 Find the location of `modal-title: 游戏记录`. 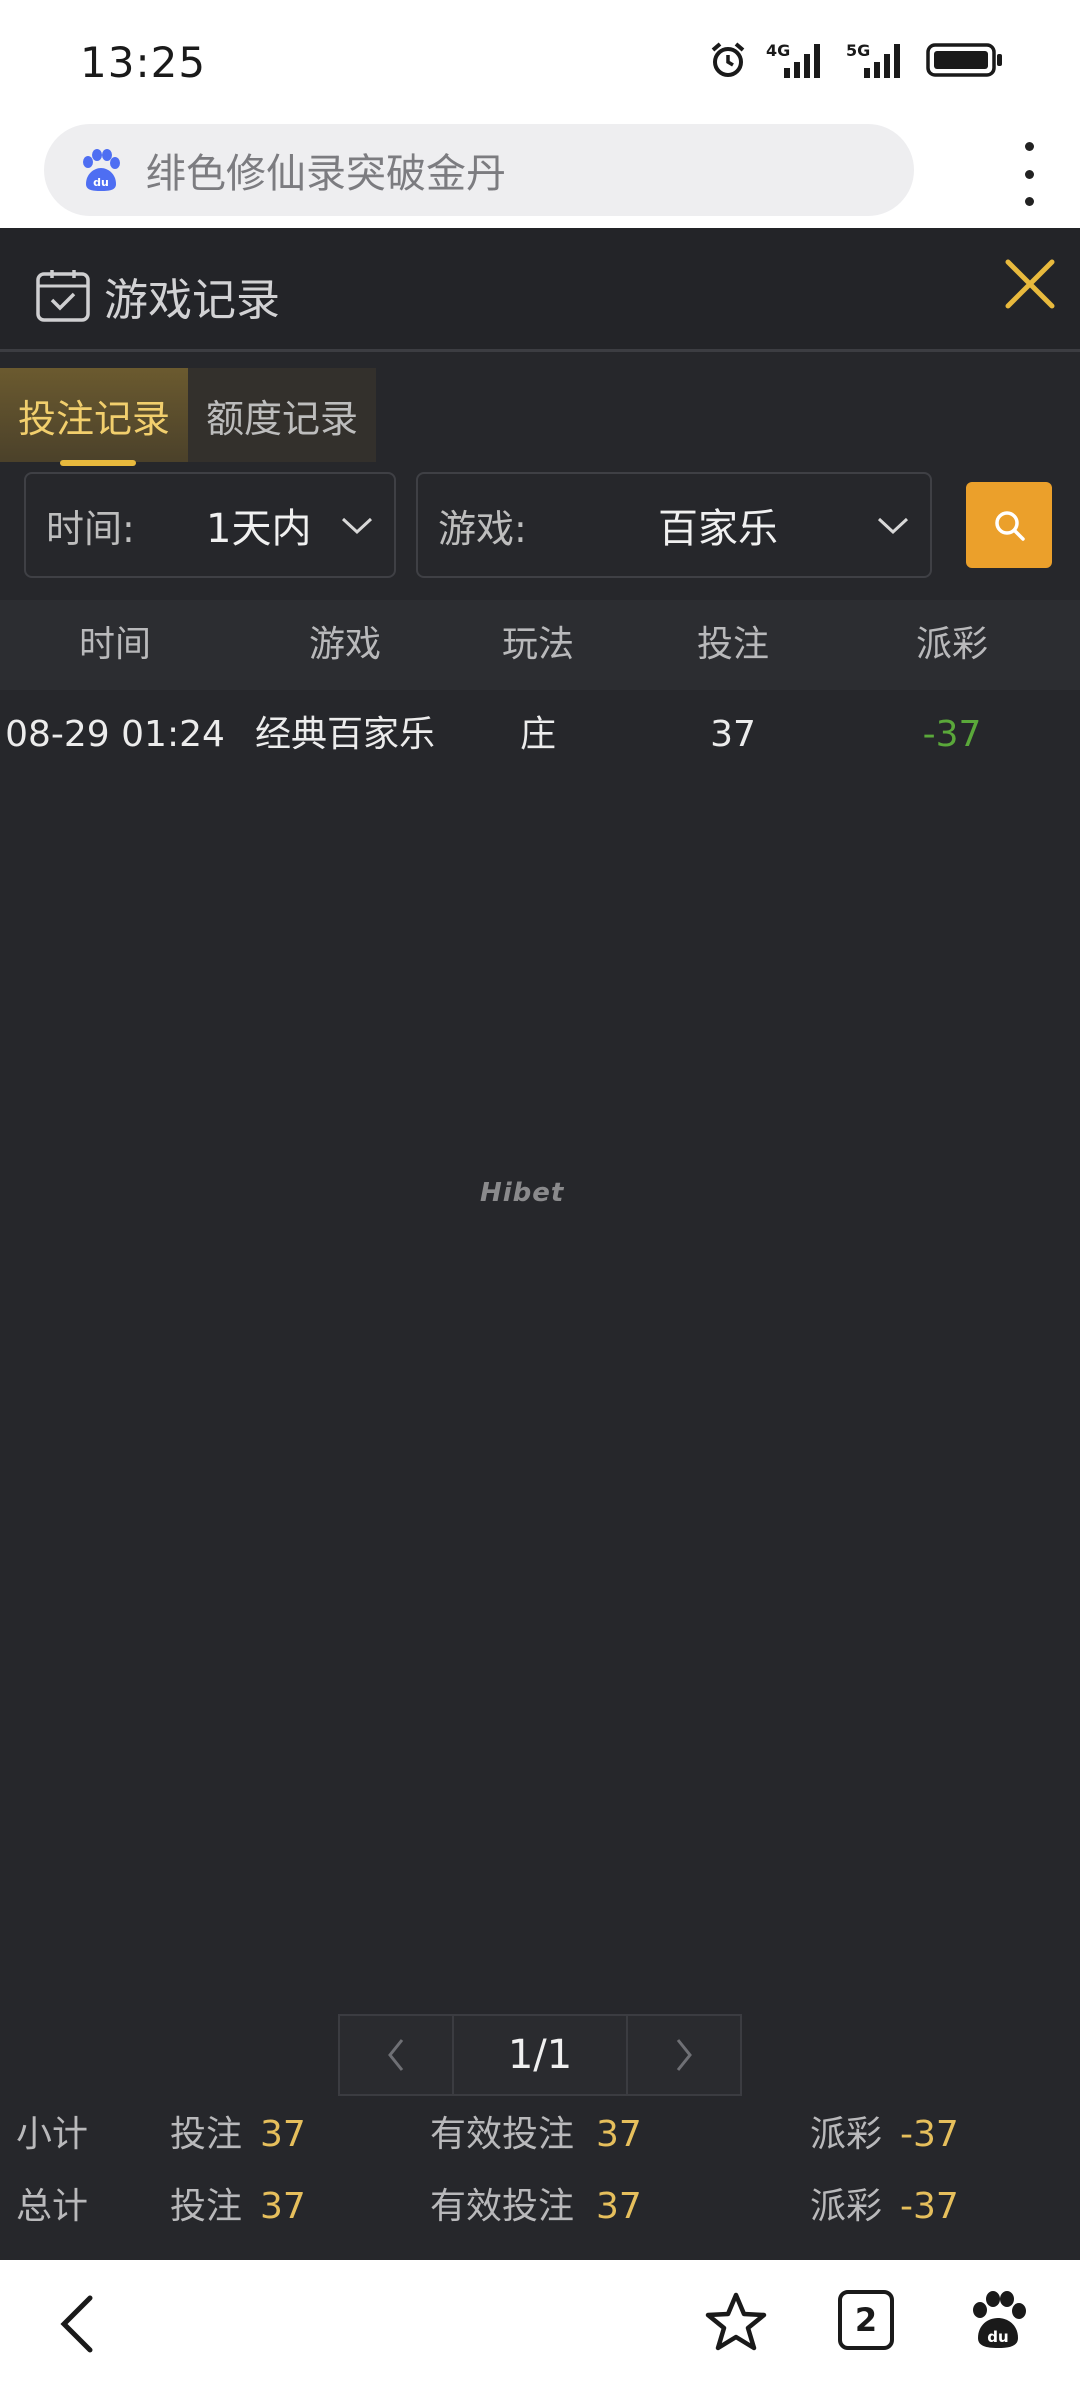

modal-title: 游戏记录 is located at coordinates (192, 300).